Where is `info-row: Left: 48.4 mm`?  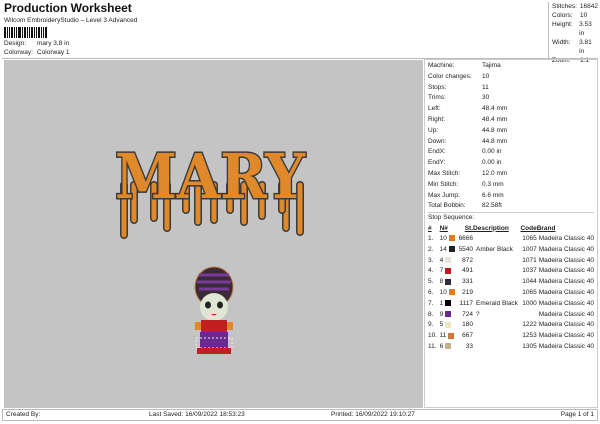
info-row: Left: 48.4 mm is located at coordinates (511, 109).